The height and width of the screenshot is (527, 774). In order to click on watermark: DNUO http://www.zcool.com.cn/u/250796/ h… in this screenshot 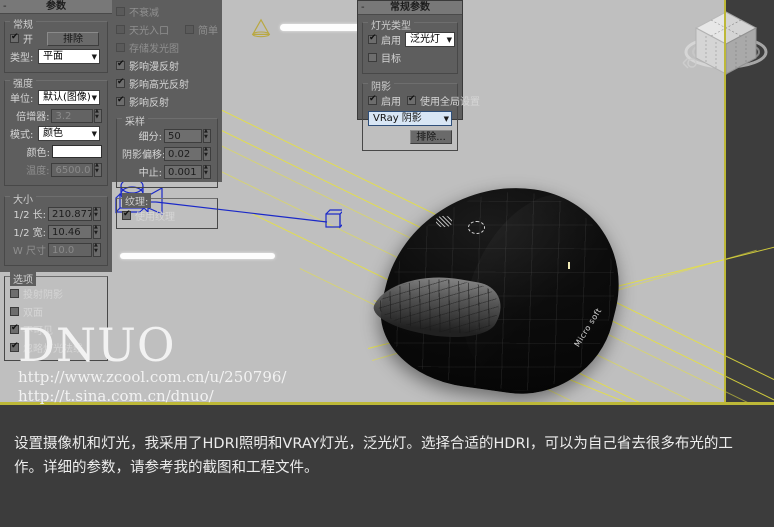, I will do `click(152, 363)`.